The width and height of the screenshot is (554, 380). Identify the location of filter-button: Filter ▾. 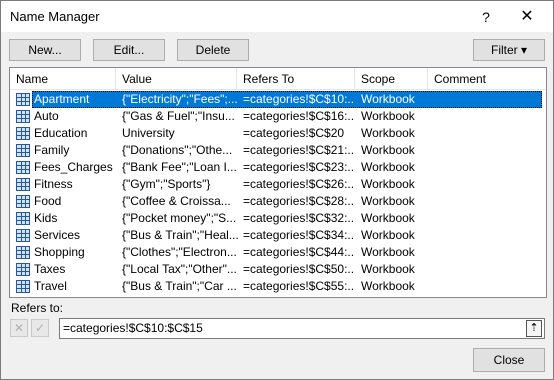
(509, 50).